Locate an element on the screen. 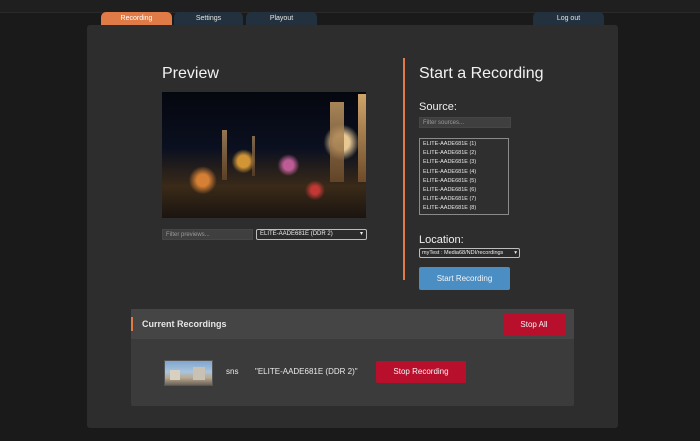 This screenshot has height=441, width=700. source-item: ELITE-AADE681E (6) is located at coordinates (464, 190).